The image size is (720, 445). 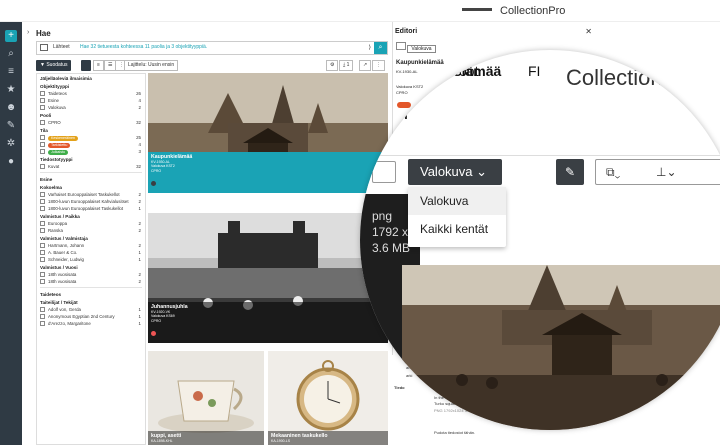 I want to click on divider, so click(x=91, y=172).